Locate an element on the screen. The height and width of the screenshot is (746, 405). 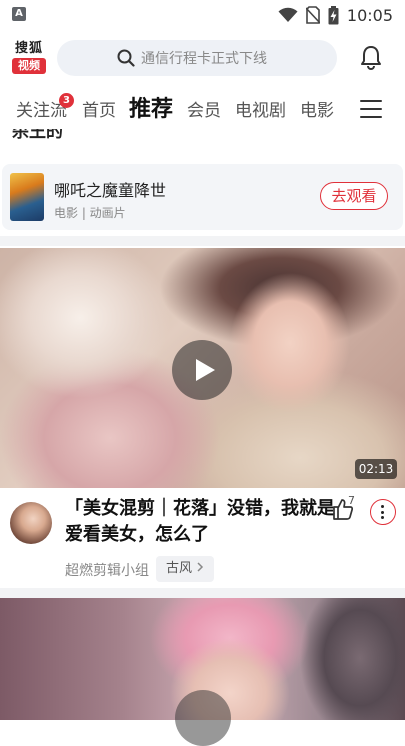
tab-home: 首页 is located at coordinates (99, 108).